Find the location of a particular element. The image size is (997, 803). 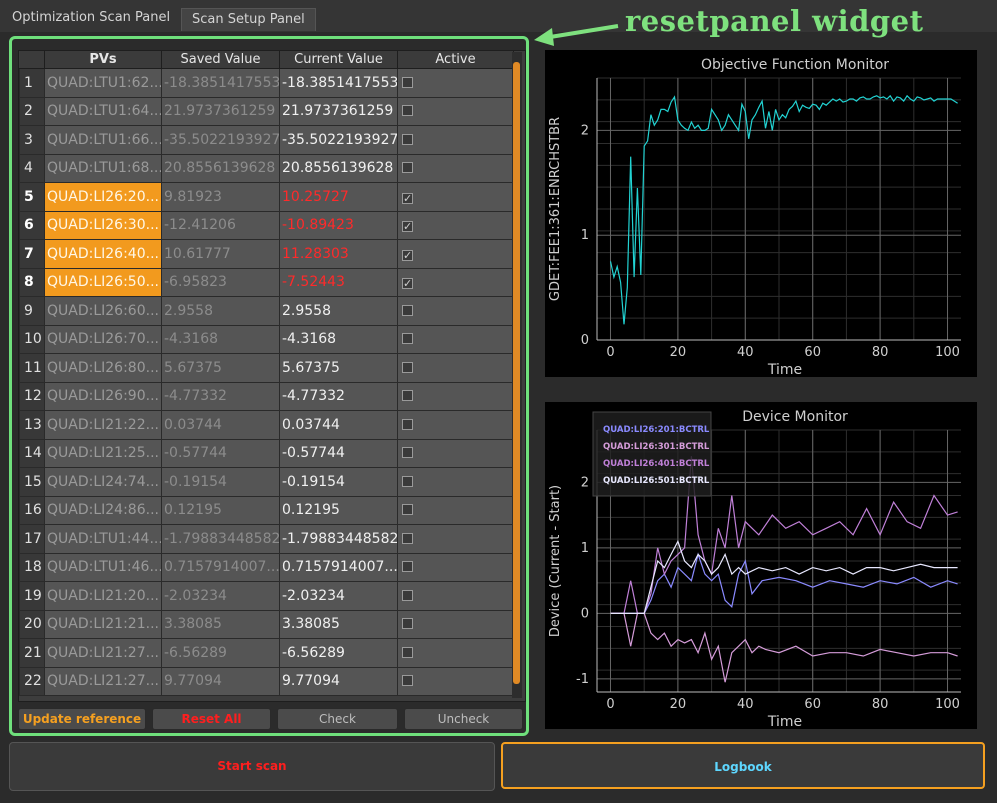

saved-value-cell: -2.03234 is located at coordinates (220, 596).